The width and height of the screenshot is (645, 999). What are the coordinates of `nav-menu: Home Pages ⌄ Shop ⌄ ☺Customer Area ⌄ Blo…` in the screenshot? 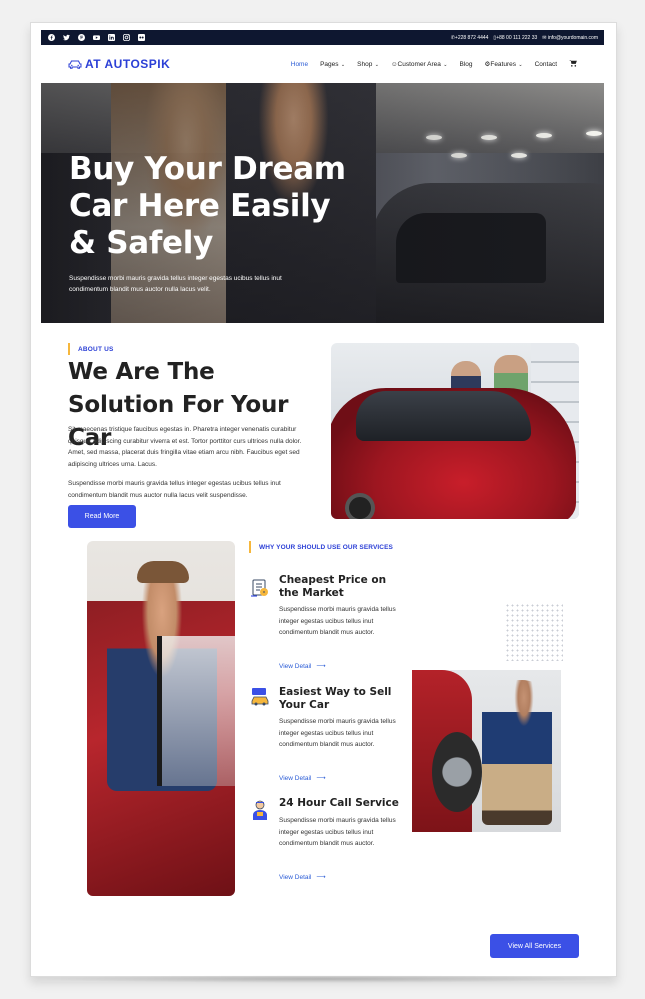 It's located at (434, 64).